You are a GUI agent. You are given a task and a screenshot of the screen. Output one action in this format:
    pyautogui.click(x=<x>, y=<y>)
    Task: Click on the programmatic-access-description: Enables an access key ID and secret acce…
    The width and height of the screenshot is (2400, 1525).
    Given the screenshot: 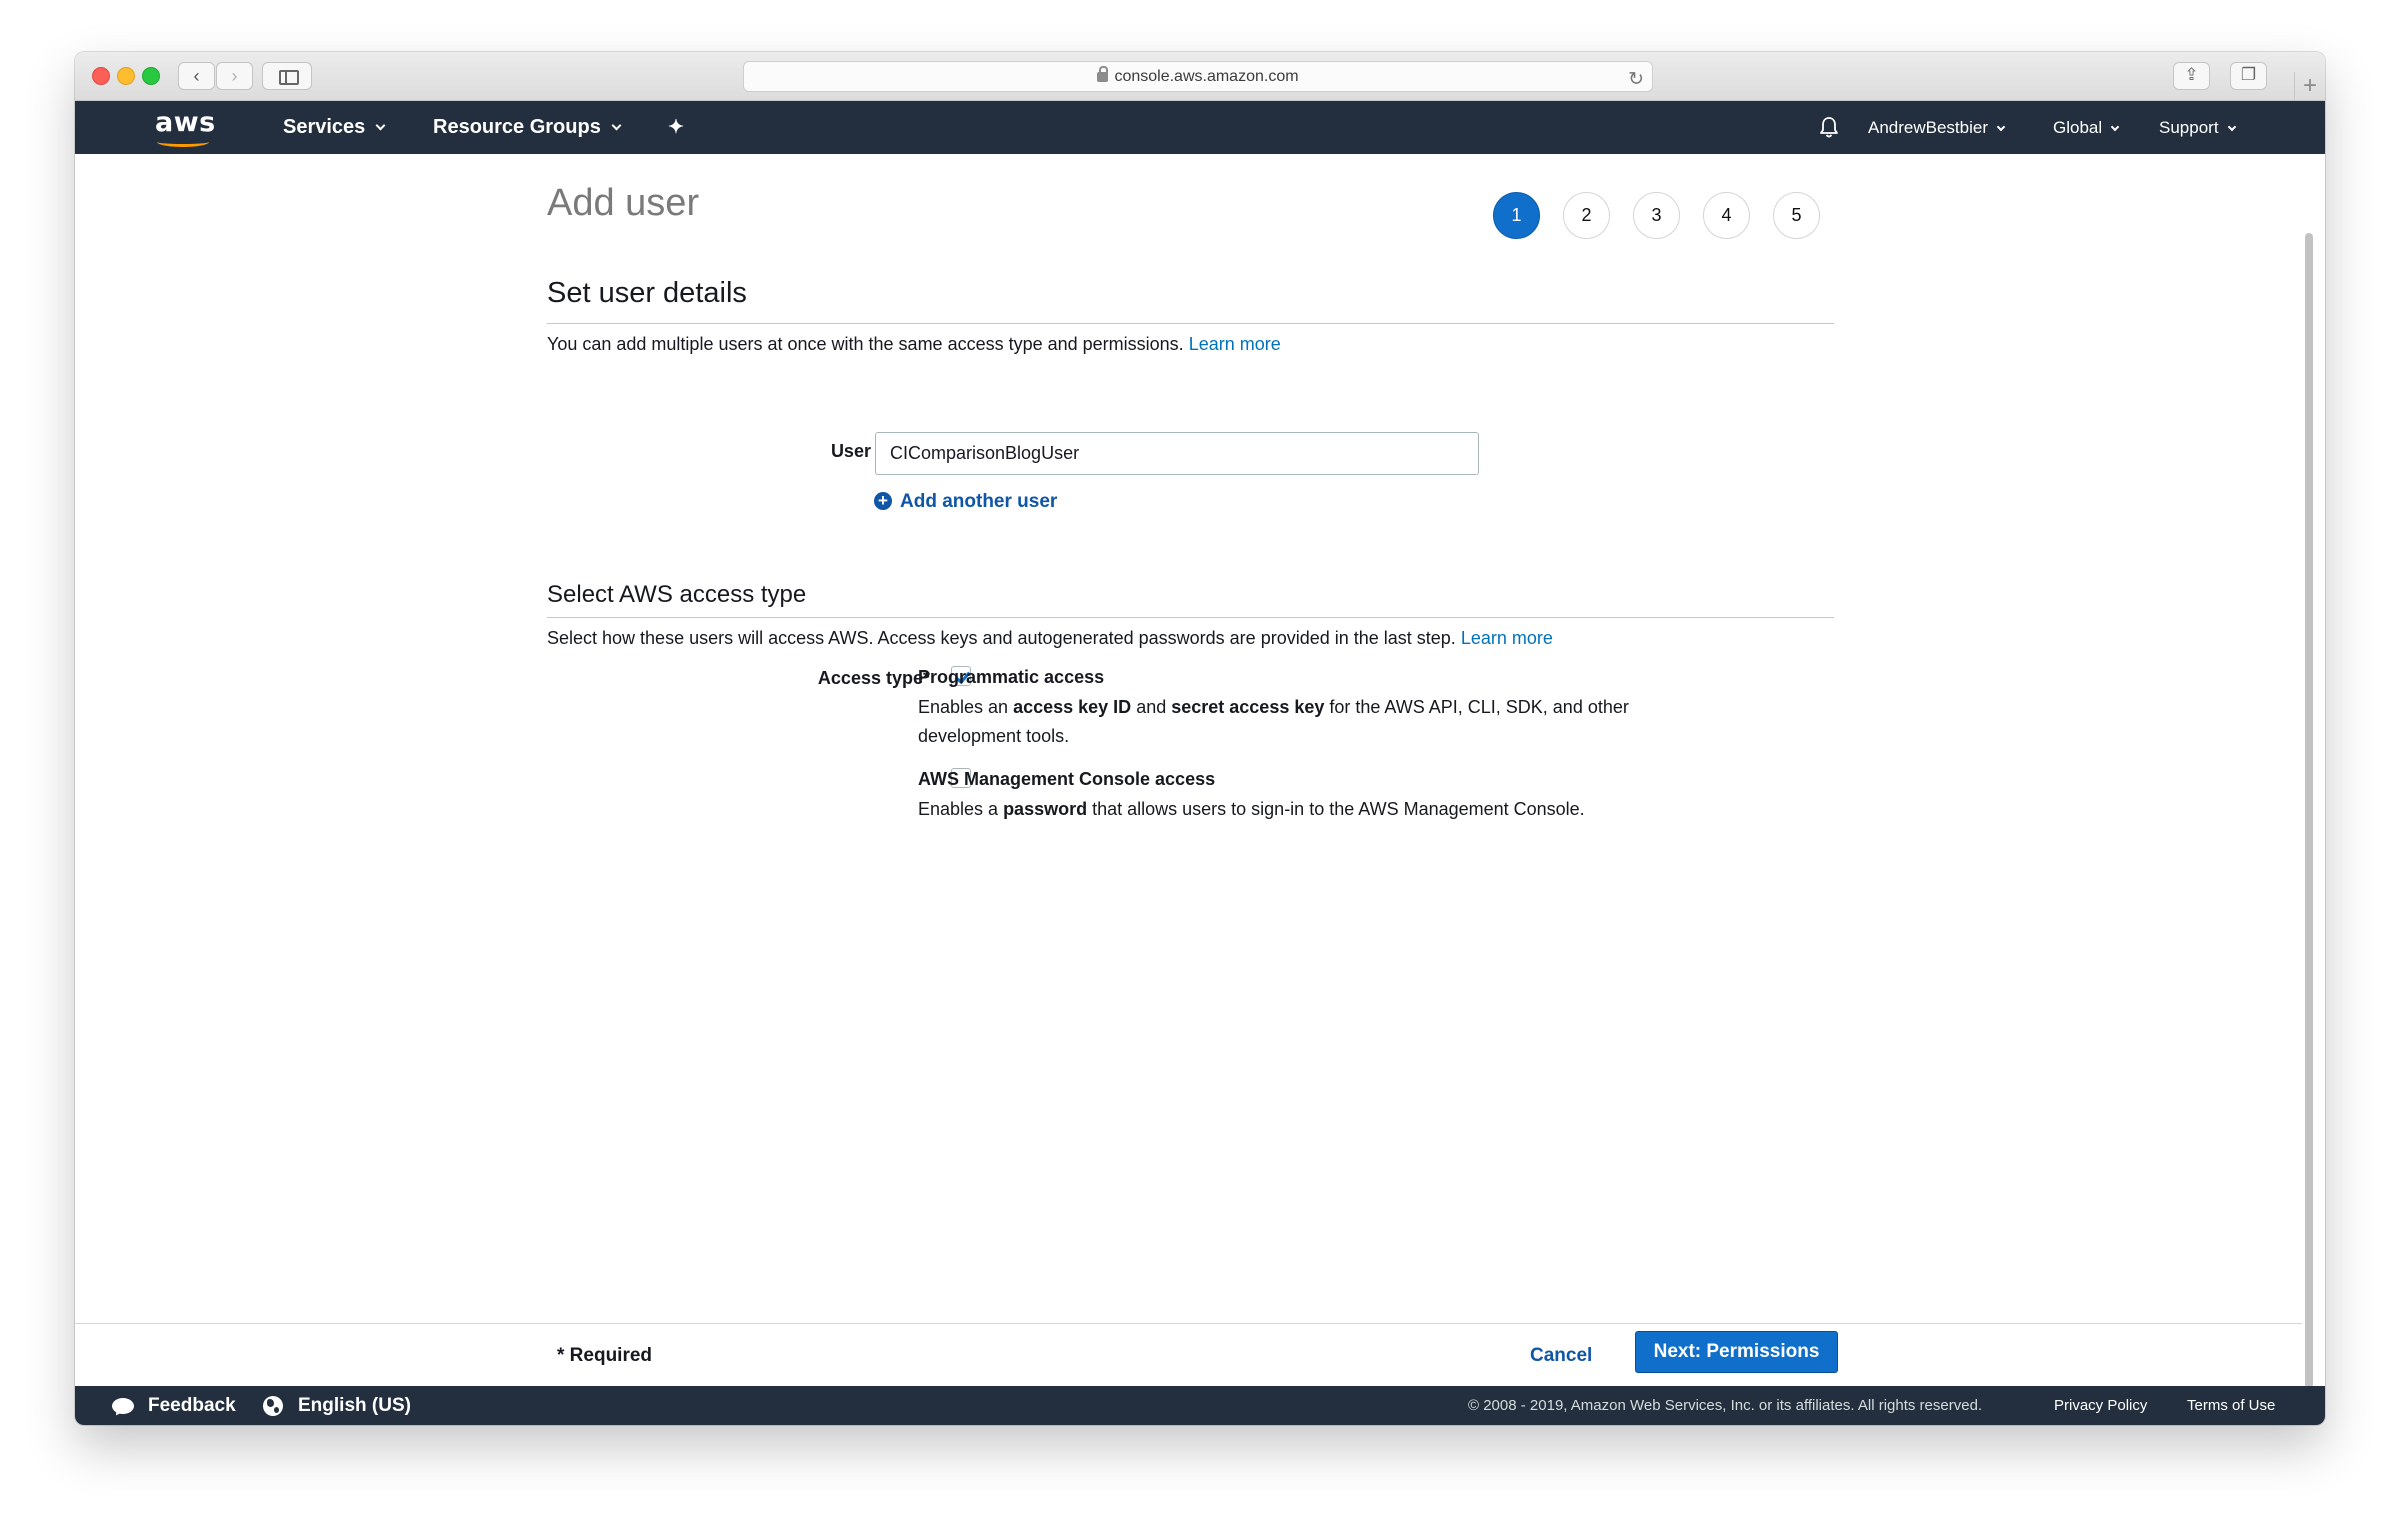 What is the action you would take?
    pyautogui.click(x=1278, y=722)
    